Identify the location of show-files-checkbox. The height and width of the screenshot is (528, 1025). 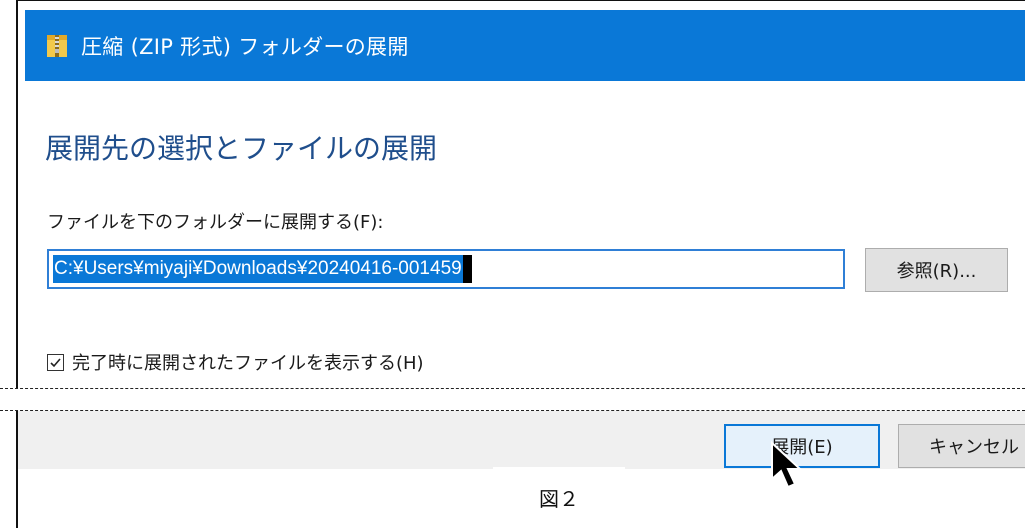
(55, 362).